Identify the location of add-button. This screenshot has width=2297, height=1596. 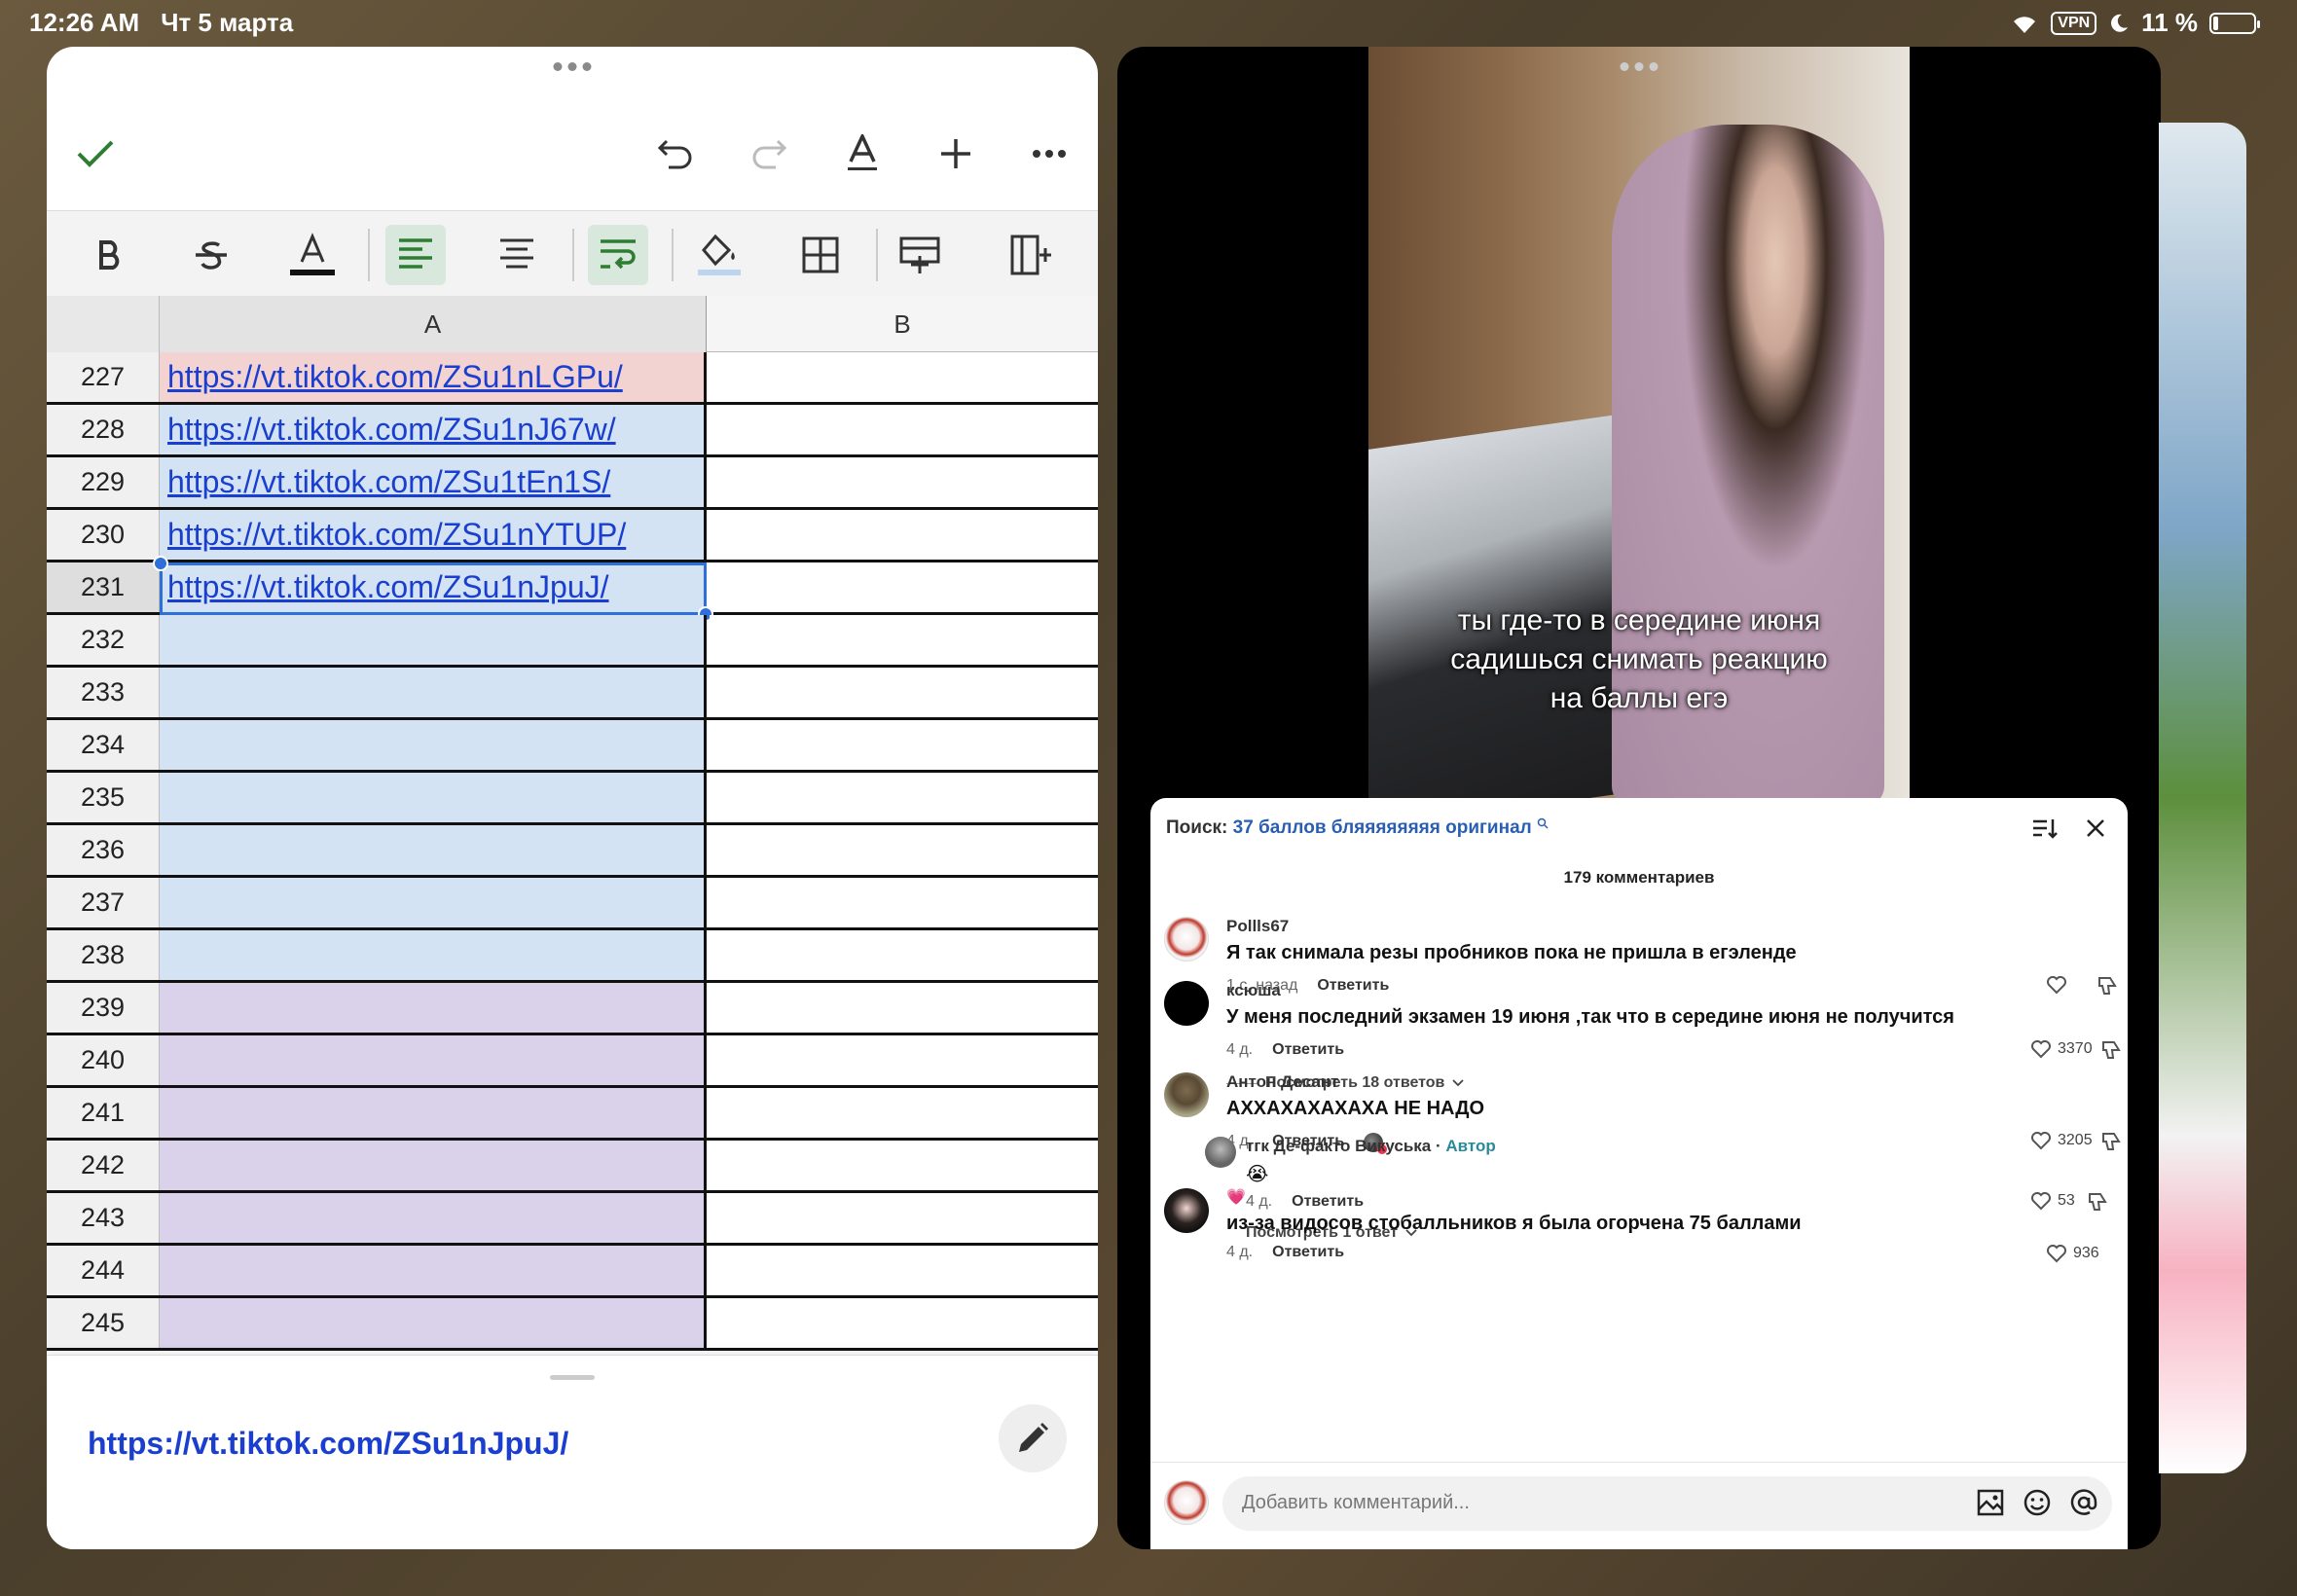
(956, 154).